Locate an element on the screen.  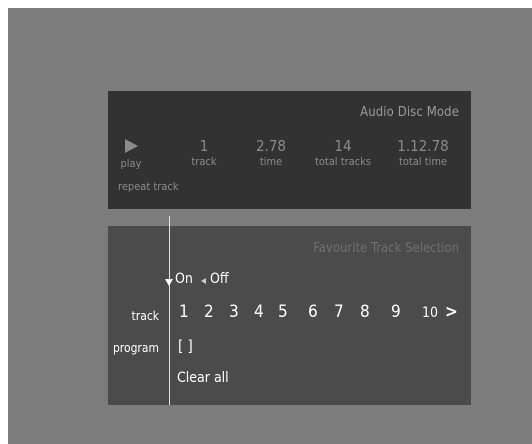
toggle-off-option: Off is located at coordinates (219, 279).